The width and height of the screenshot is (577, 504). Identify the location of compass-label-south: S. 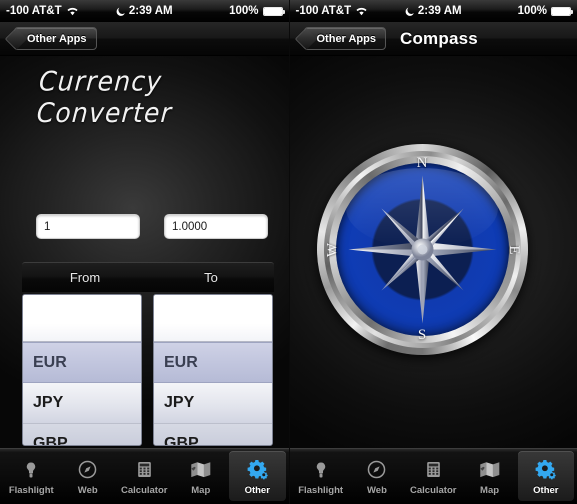
(422, 335).